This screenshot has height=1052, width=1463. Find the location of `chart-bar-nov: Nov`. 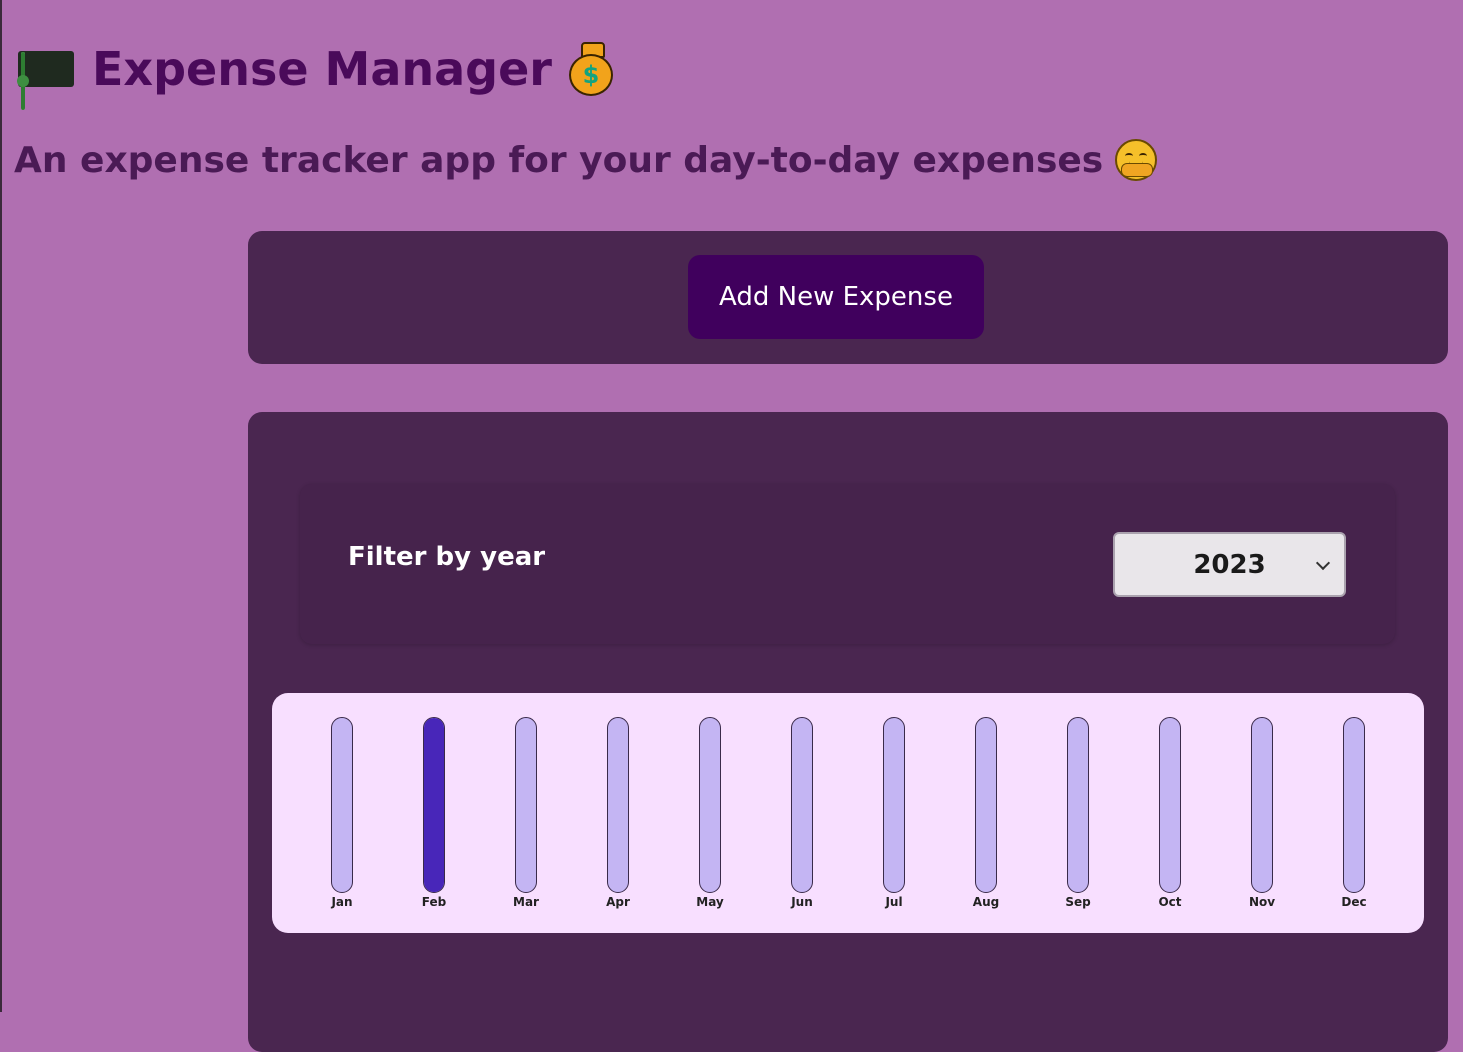

chart-bar-nov: Nov is located at coordinates (1262, 817).